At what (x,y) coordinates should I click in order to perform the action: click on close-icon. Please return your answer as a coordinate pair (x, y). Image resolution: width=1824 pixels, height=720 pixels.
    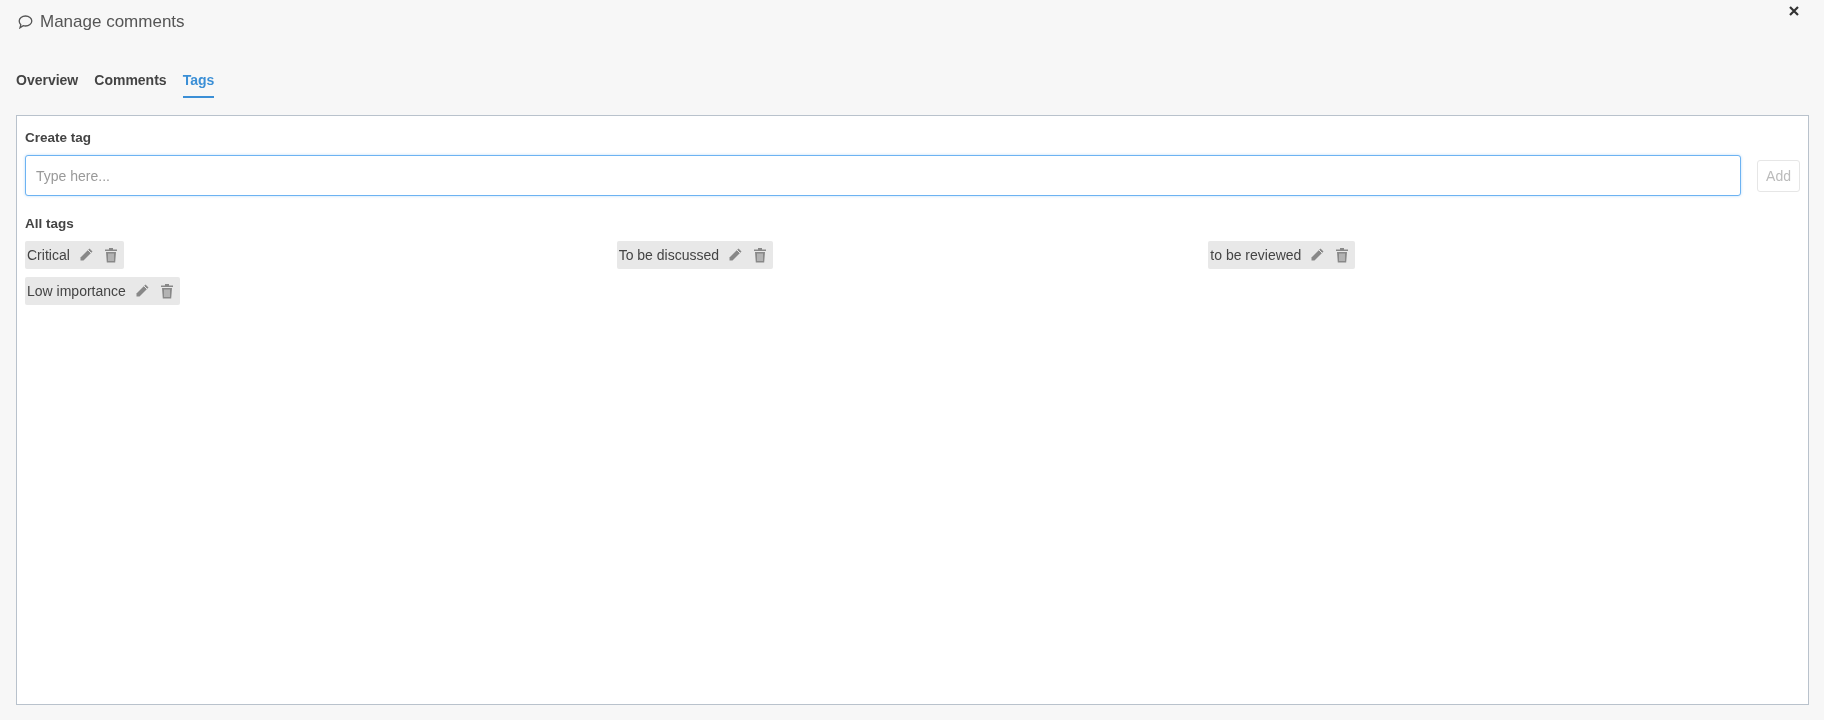
    Looking at the image, I should click on (1794, 11).